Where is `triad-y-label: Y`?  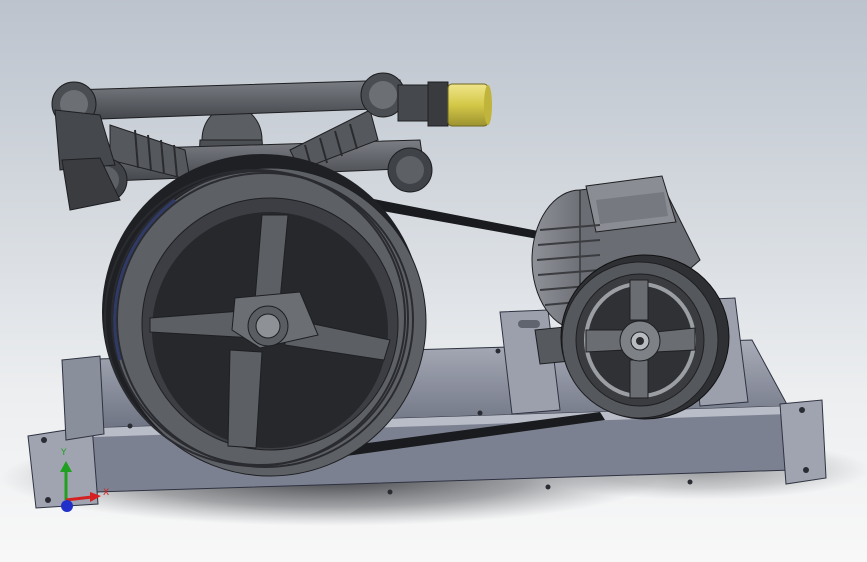
triad-y-label: Y is located at coordinates (64, 453).